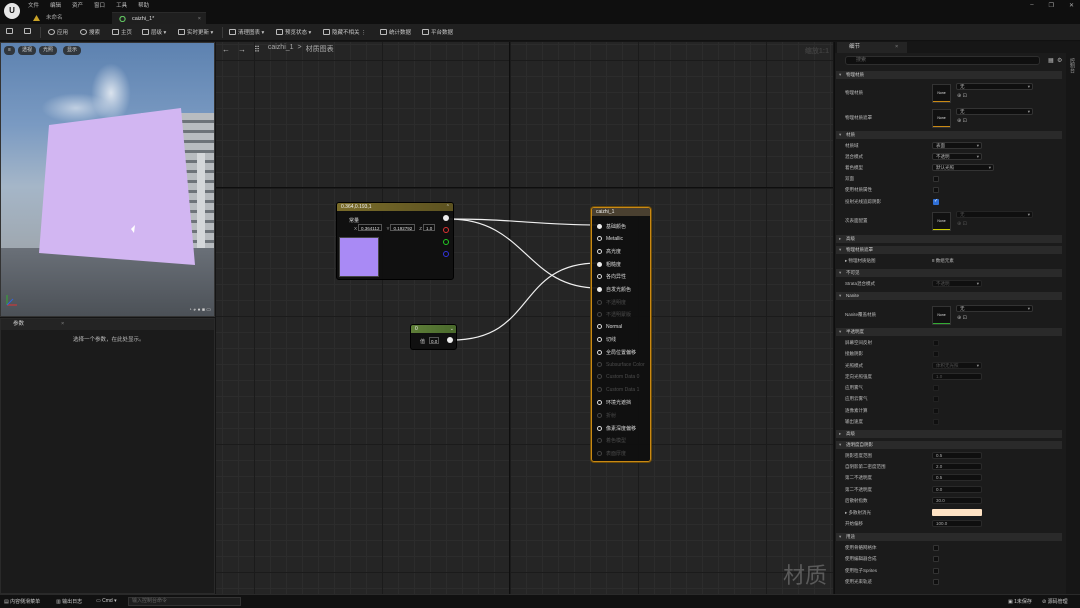 This screenshot has width=1080, height=608. I want to click on close-icon: ×, so click(896, 47).